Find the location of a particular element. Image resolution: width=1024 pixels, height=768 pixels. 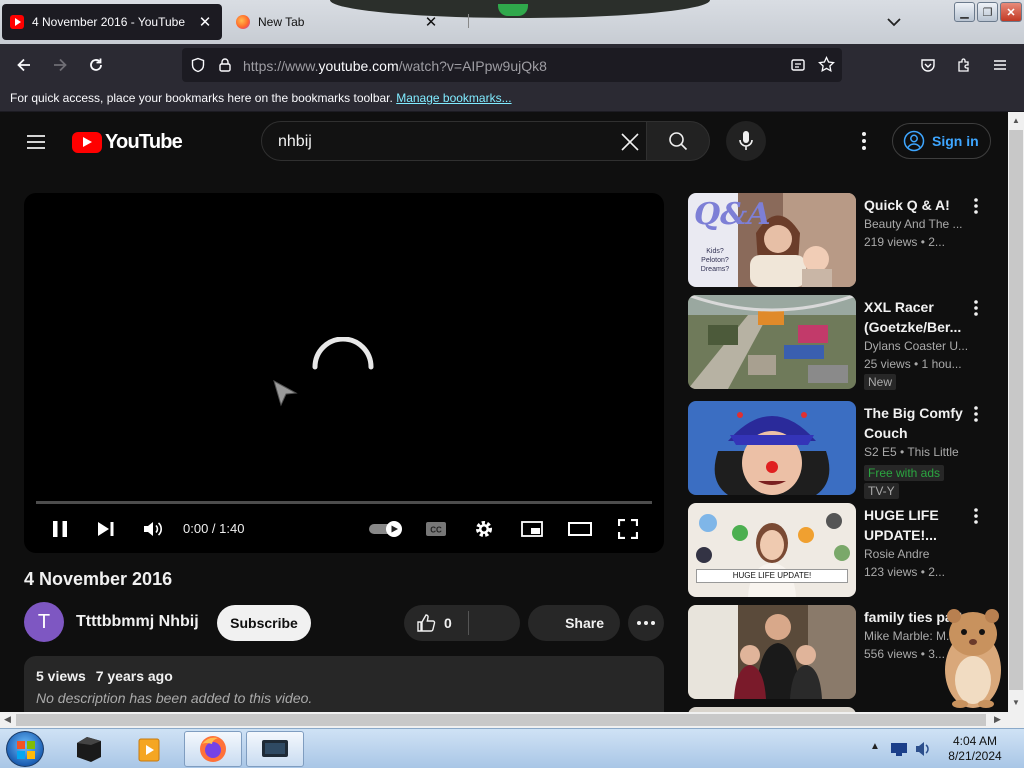

dislike-button is located at coordinates (494, 623).